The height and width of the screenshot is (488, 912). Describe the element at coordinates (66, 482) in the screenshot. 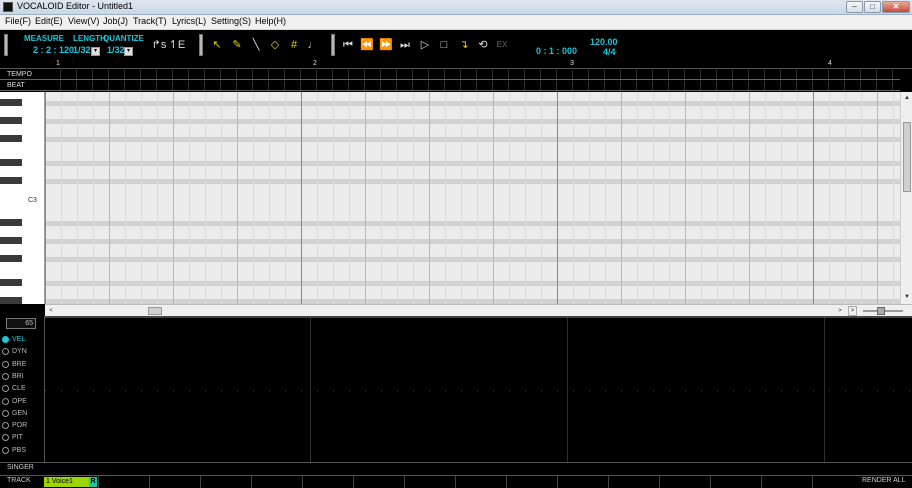

I see `track-tab-voice1: 1 Voice1` at that location.